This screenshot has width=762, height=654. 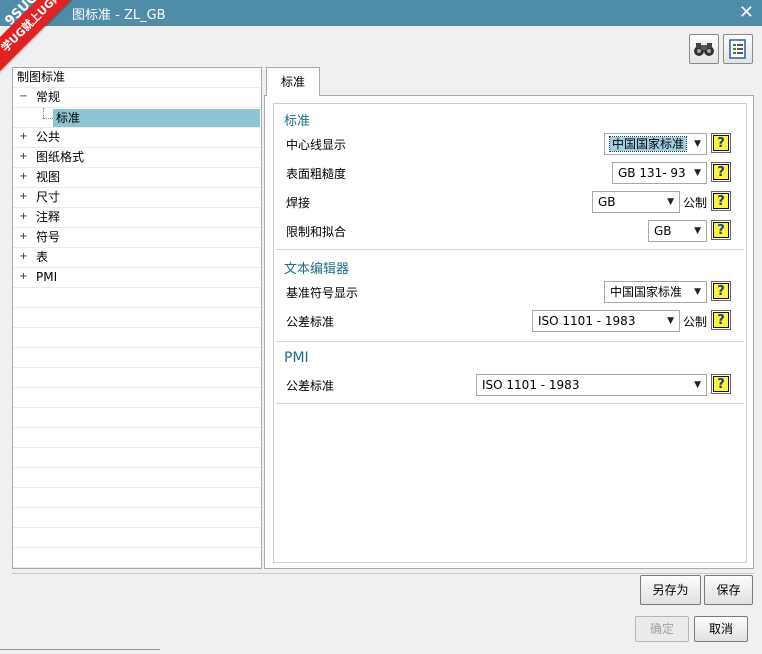 I want to click on tolerance-label: 公差标准, so click(x=310, y=322).